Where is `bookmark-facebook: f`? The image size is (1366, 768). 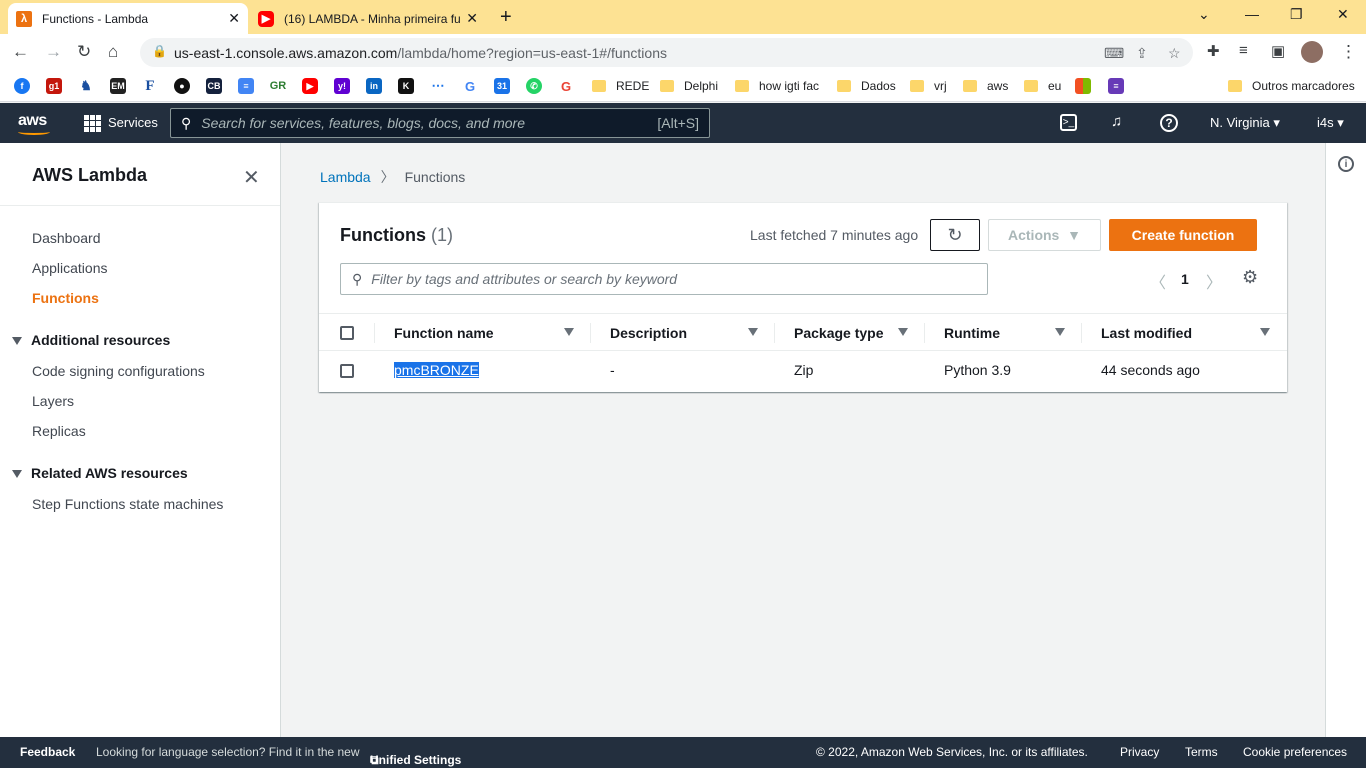 bookmark-facebook: f is located at coordinates (22, 86).